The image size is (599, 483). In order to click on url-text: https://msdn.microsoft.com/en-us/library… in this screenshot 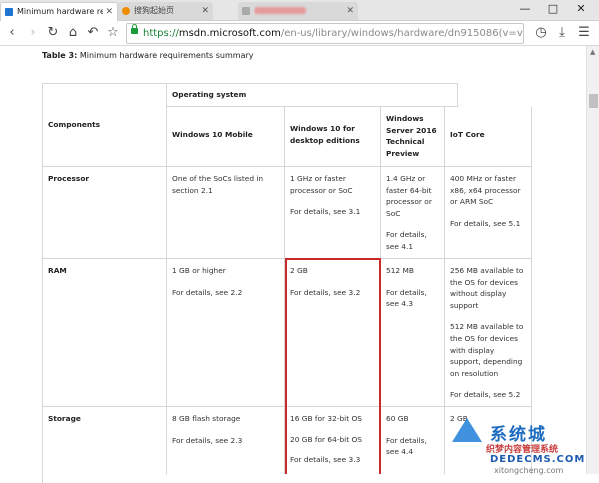, I will do `click(333, 33)`.